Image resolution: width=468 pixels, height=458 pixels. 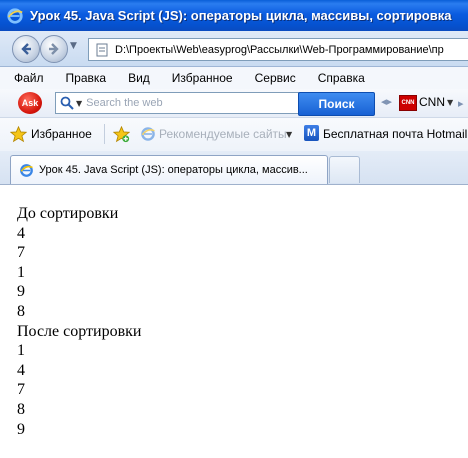 I want to click on toolbar-more-icon: ▸, so click(x=463, y=103).